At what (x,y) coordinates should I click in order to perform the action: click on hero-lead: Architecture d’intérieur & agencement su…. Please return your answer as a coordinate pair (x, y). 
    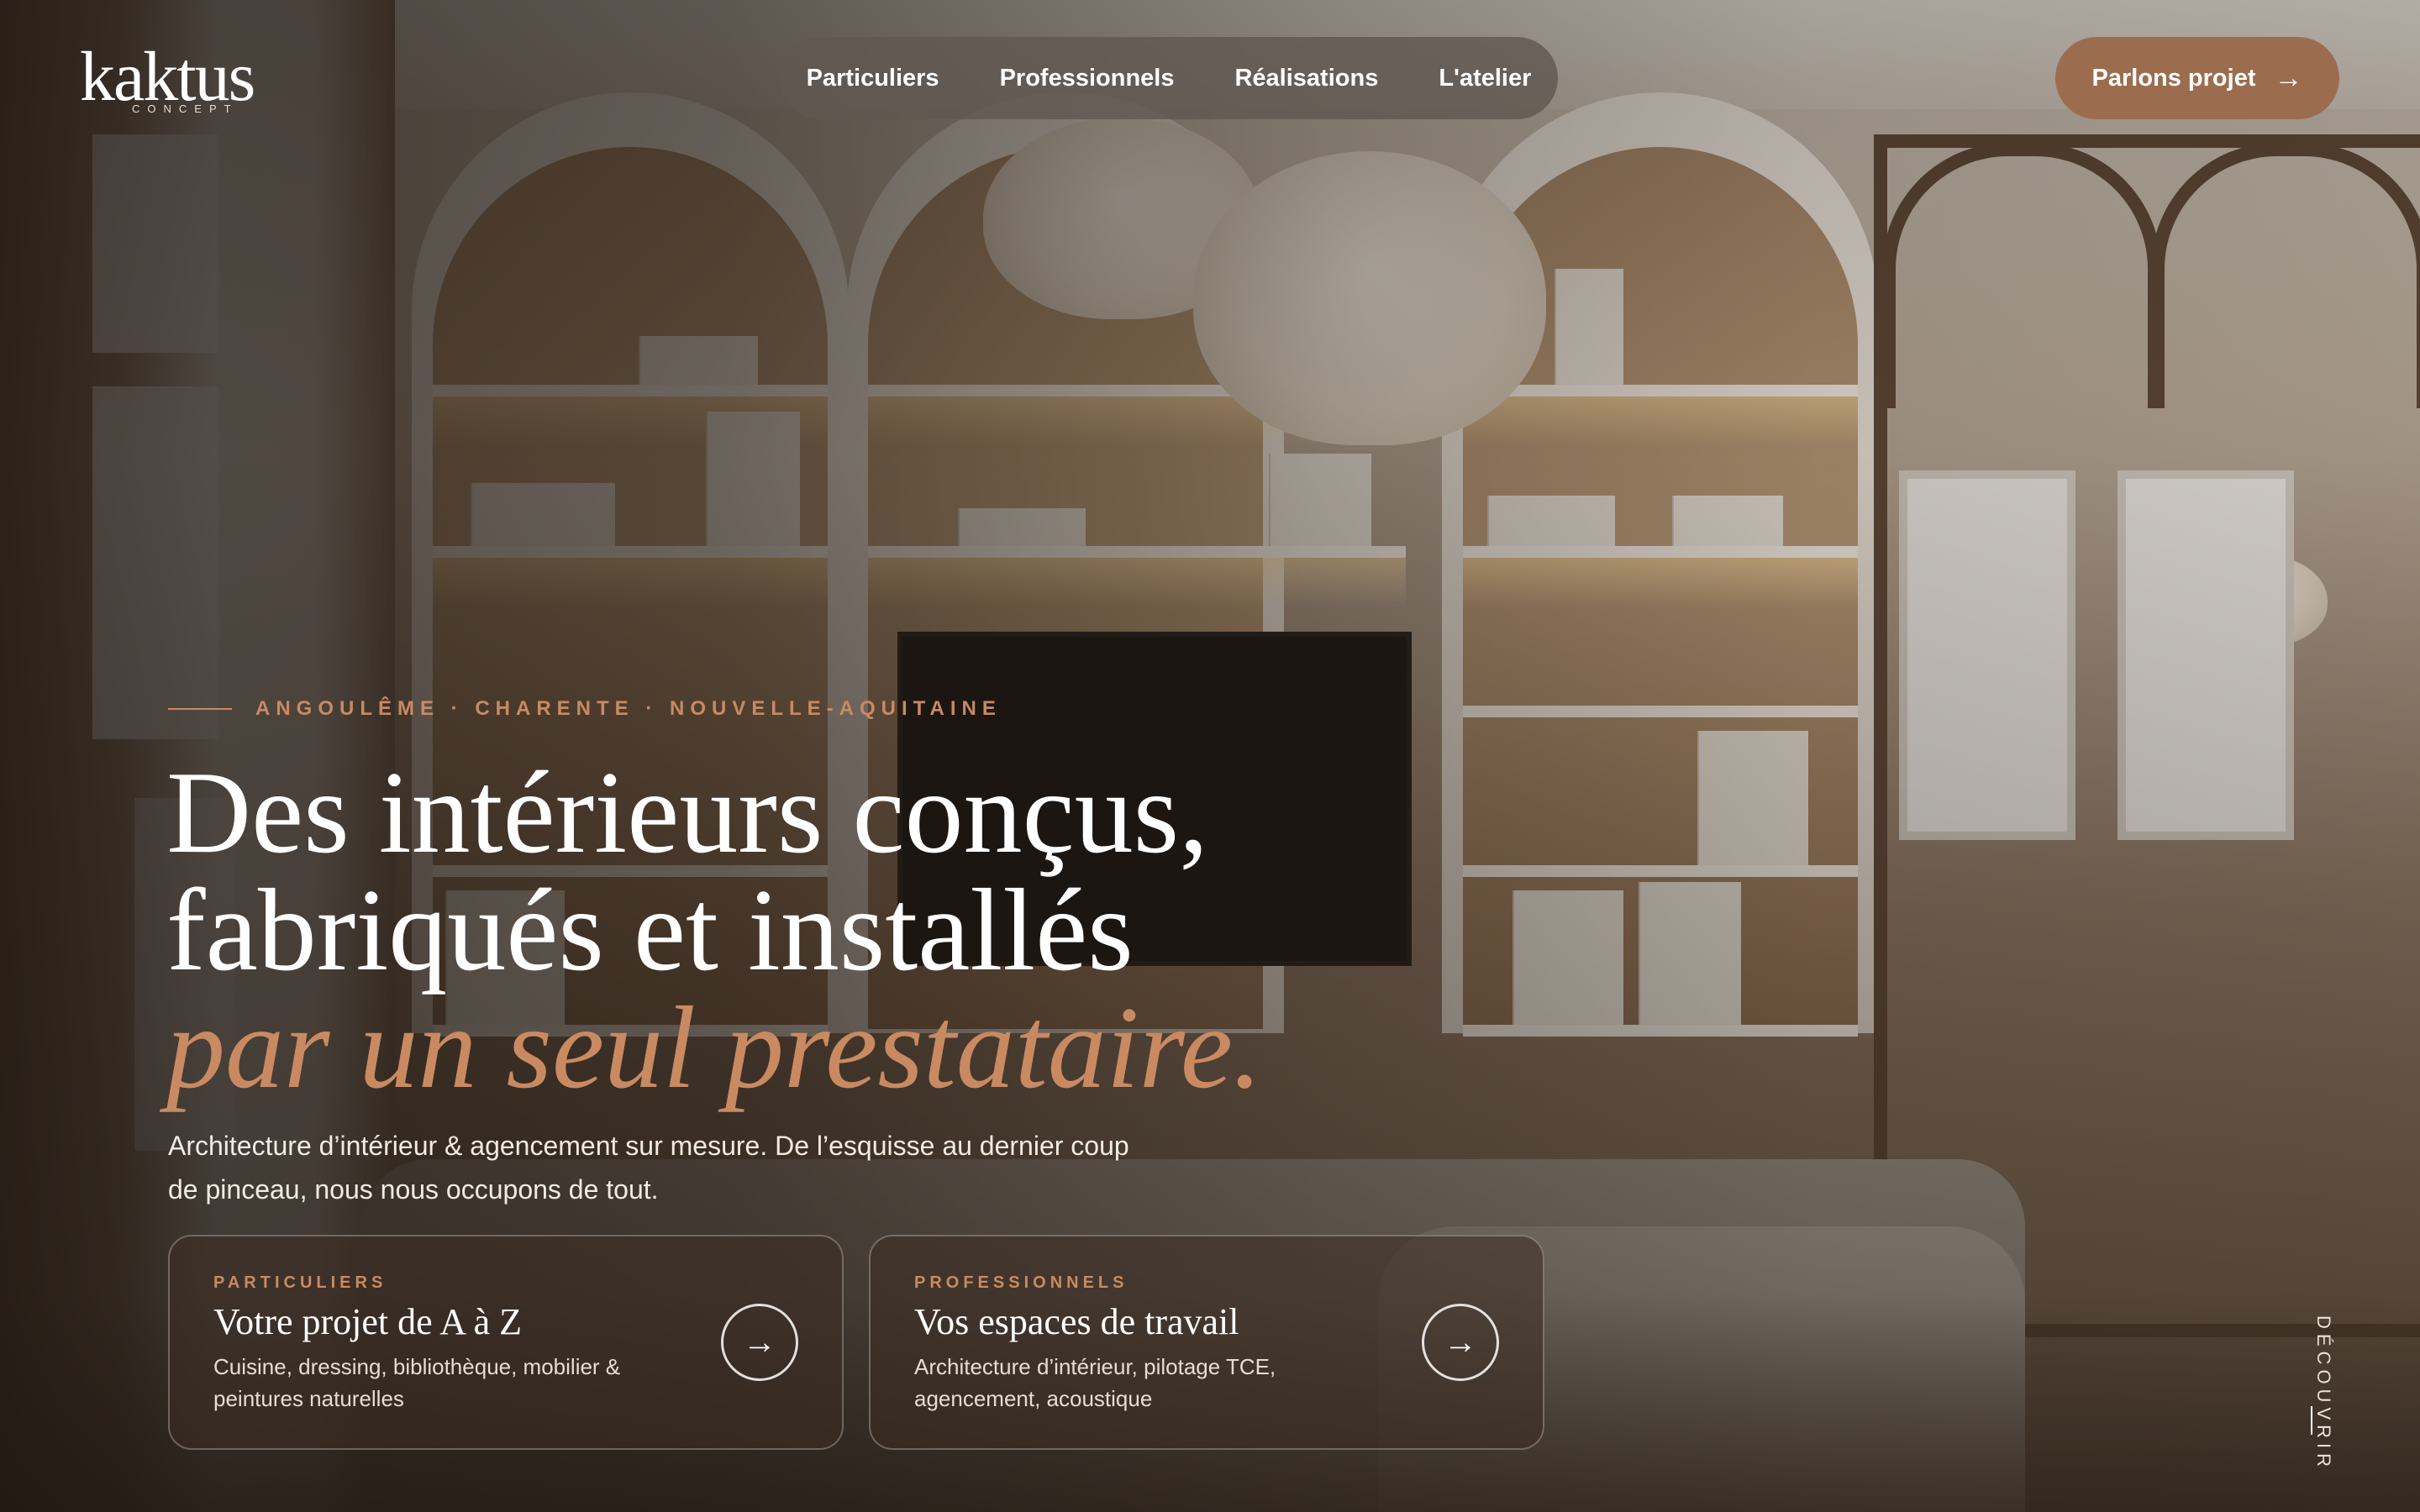
    Looking at the image, I should click on (648, 1168).